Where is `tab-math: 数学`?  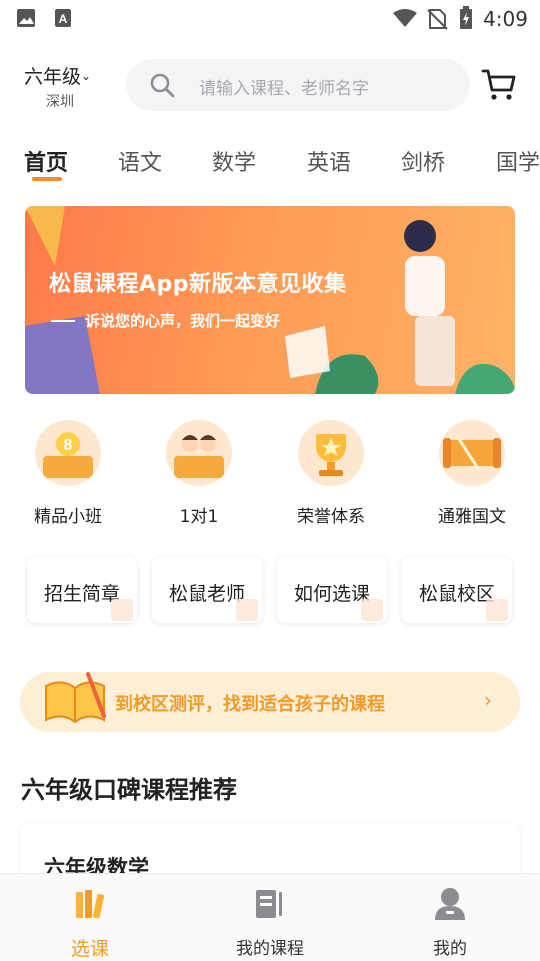
tab-math: 数学 is located at coordinates (234, 161).